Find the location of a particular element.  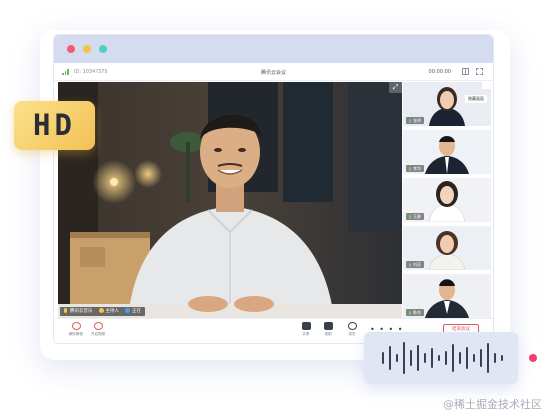

participant-tile: 王静 is located at coordinates (447, 200).